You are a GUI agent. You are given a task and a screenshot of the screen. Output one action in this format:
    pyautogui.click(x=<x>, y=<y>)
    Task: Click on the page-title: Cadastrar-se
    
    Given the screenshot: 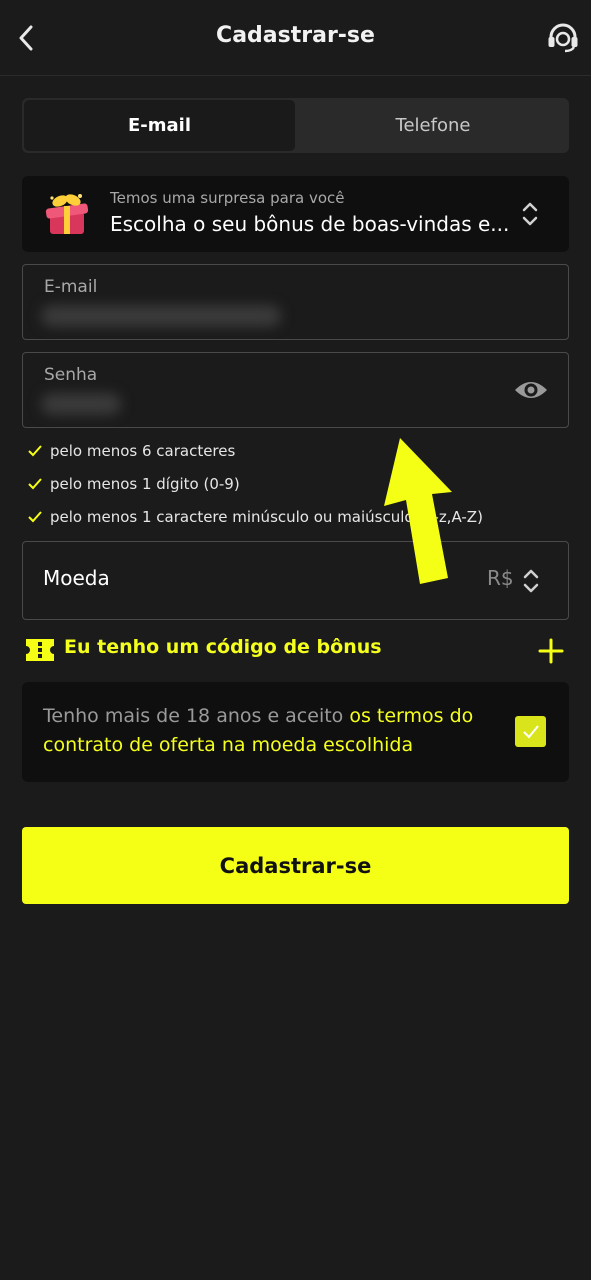 What is the action you would take?
    pyautogui.click(x=295, y=35)
    